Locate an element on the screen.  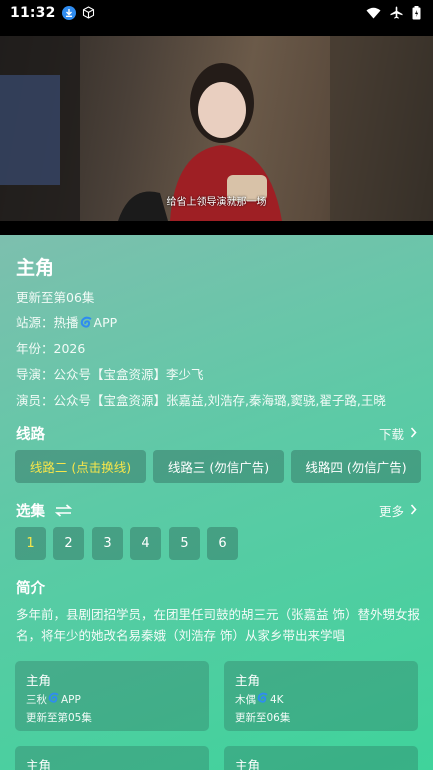
video-subtitle: 给省上领导演就那一场 is located at coordinates (216, 202).